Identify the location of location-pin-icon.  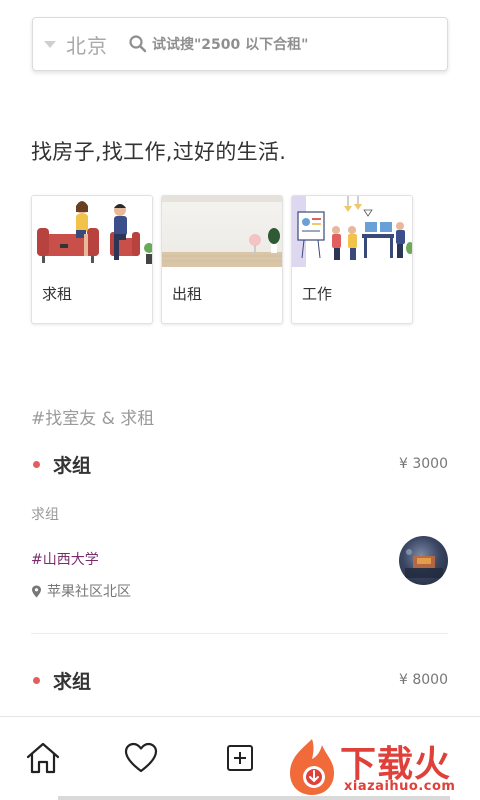
(36, 591).